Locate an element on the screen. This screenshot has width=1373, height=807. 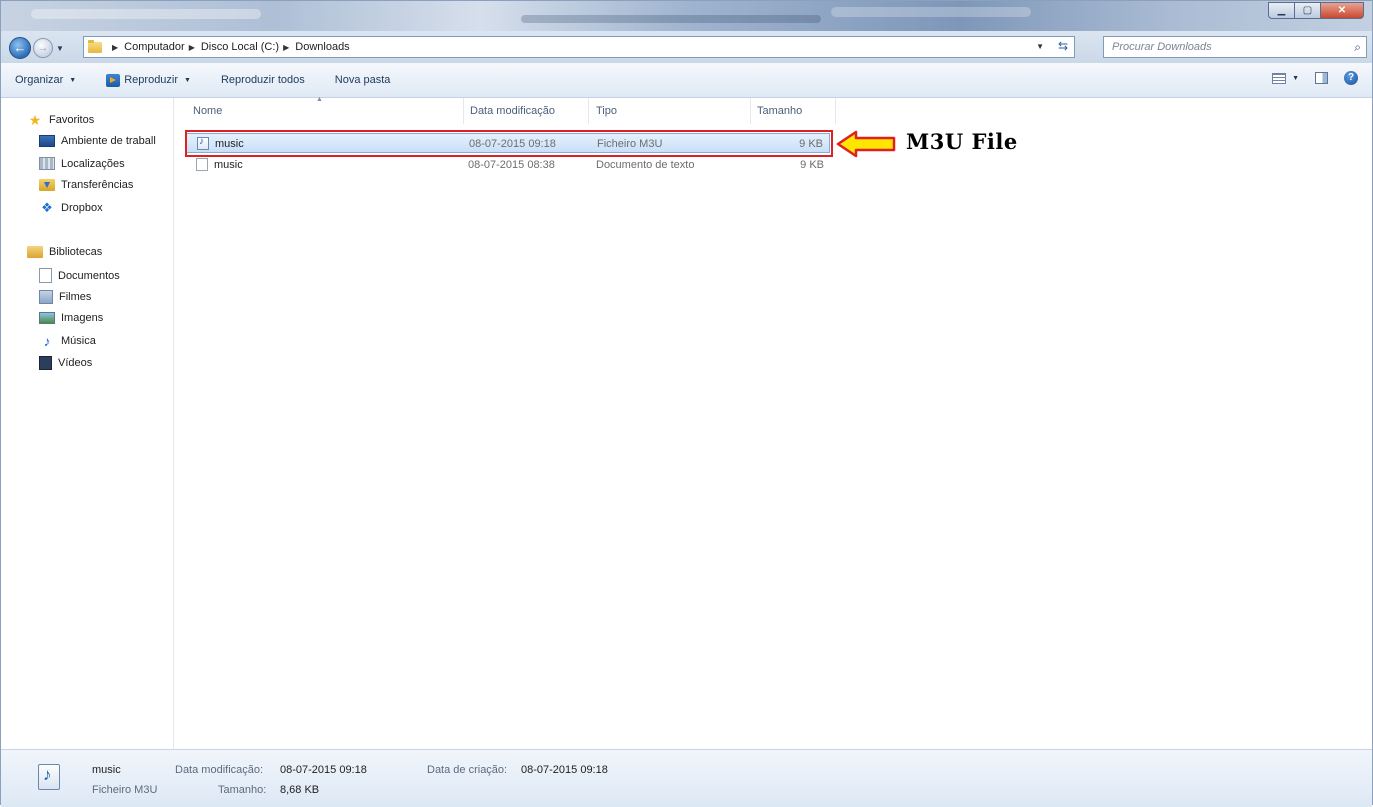
change-view-button: ▼ is located at coordinates (1285, 78).